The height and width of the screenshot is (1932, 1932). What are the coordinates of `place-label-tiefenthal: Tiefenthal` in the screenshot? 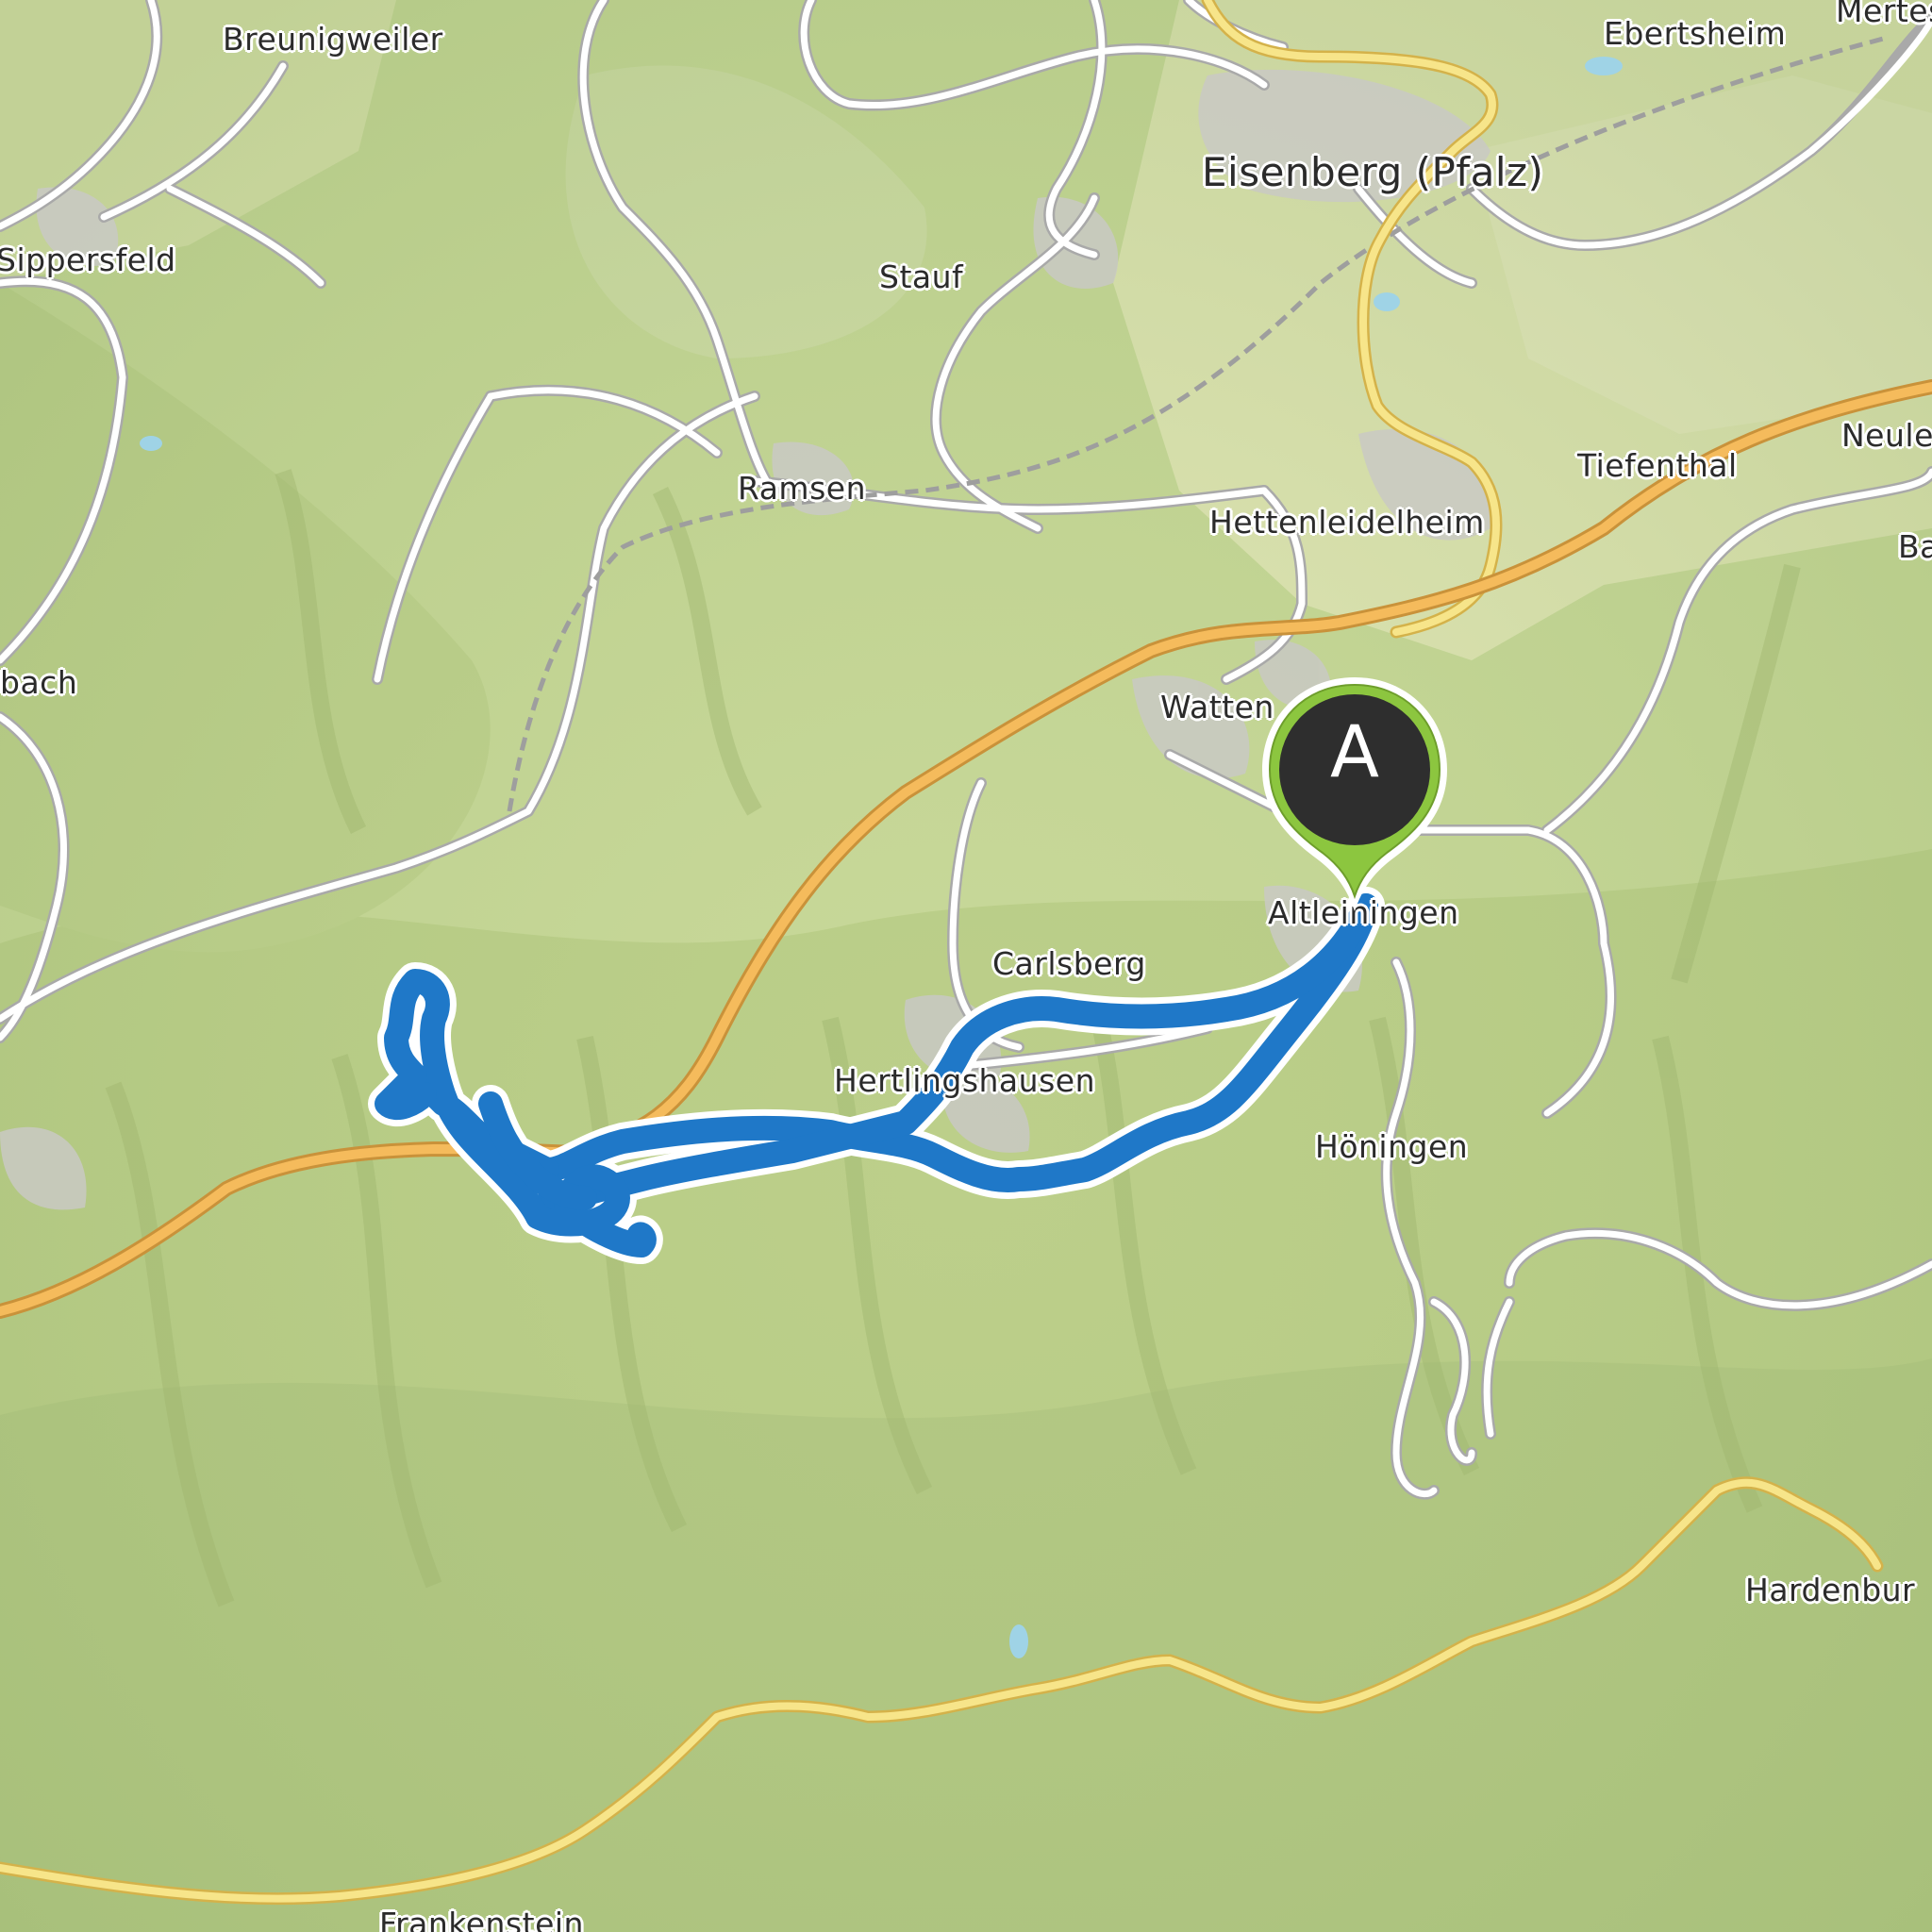 It's located at (1657, 466).